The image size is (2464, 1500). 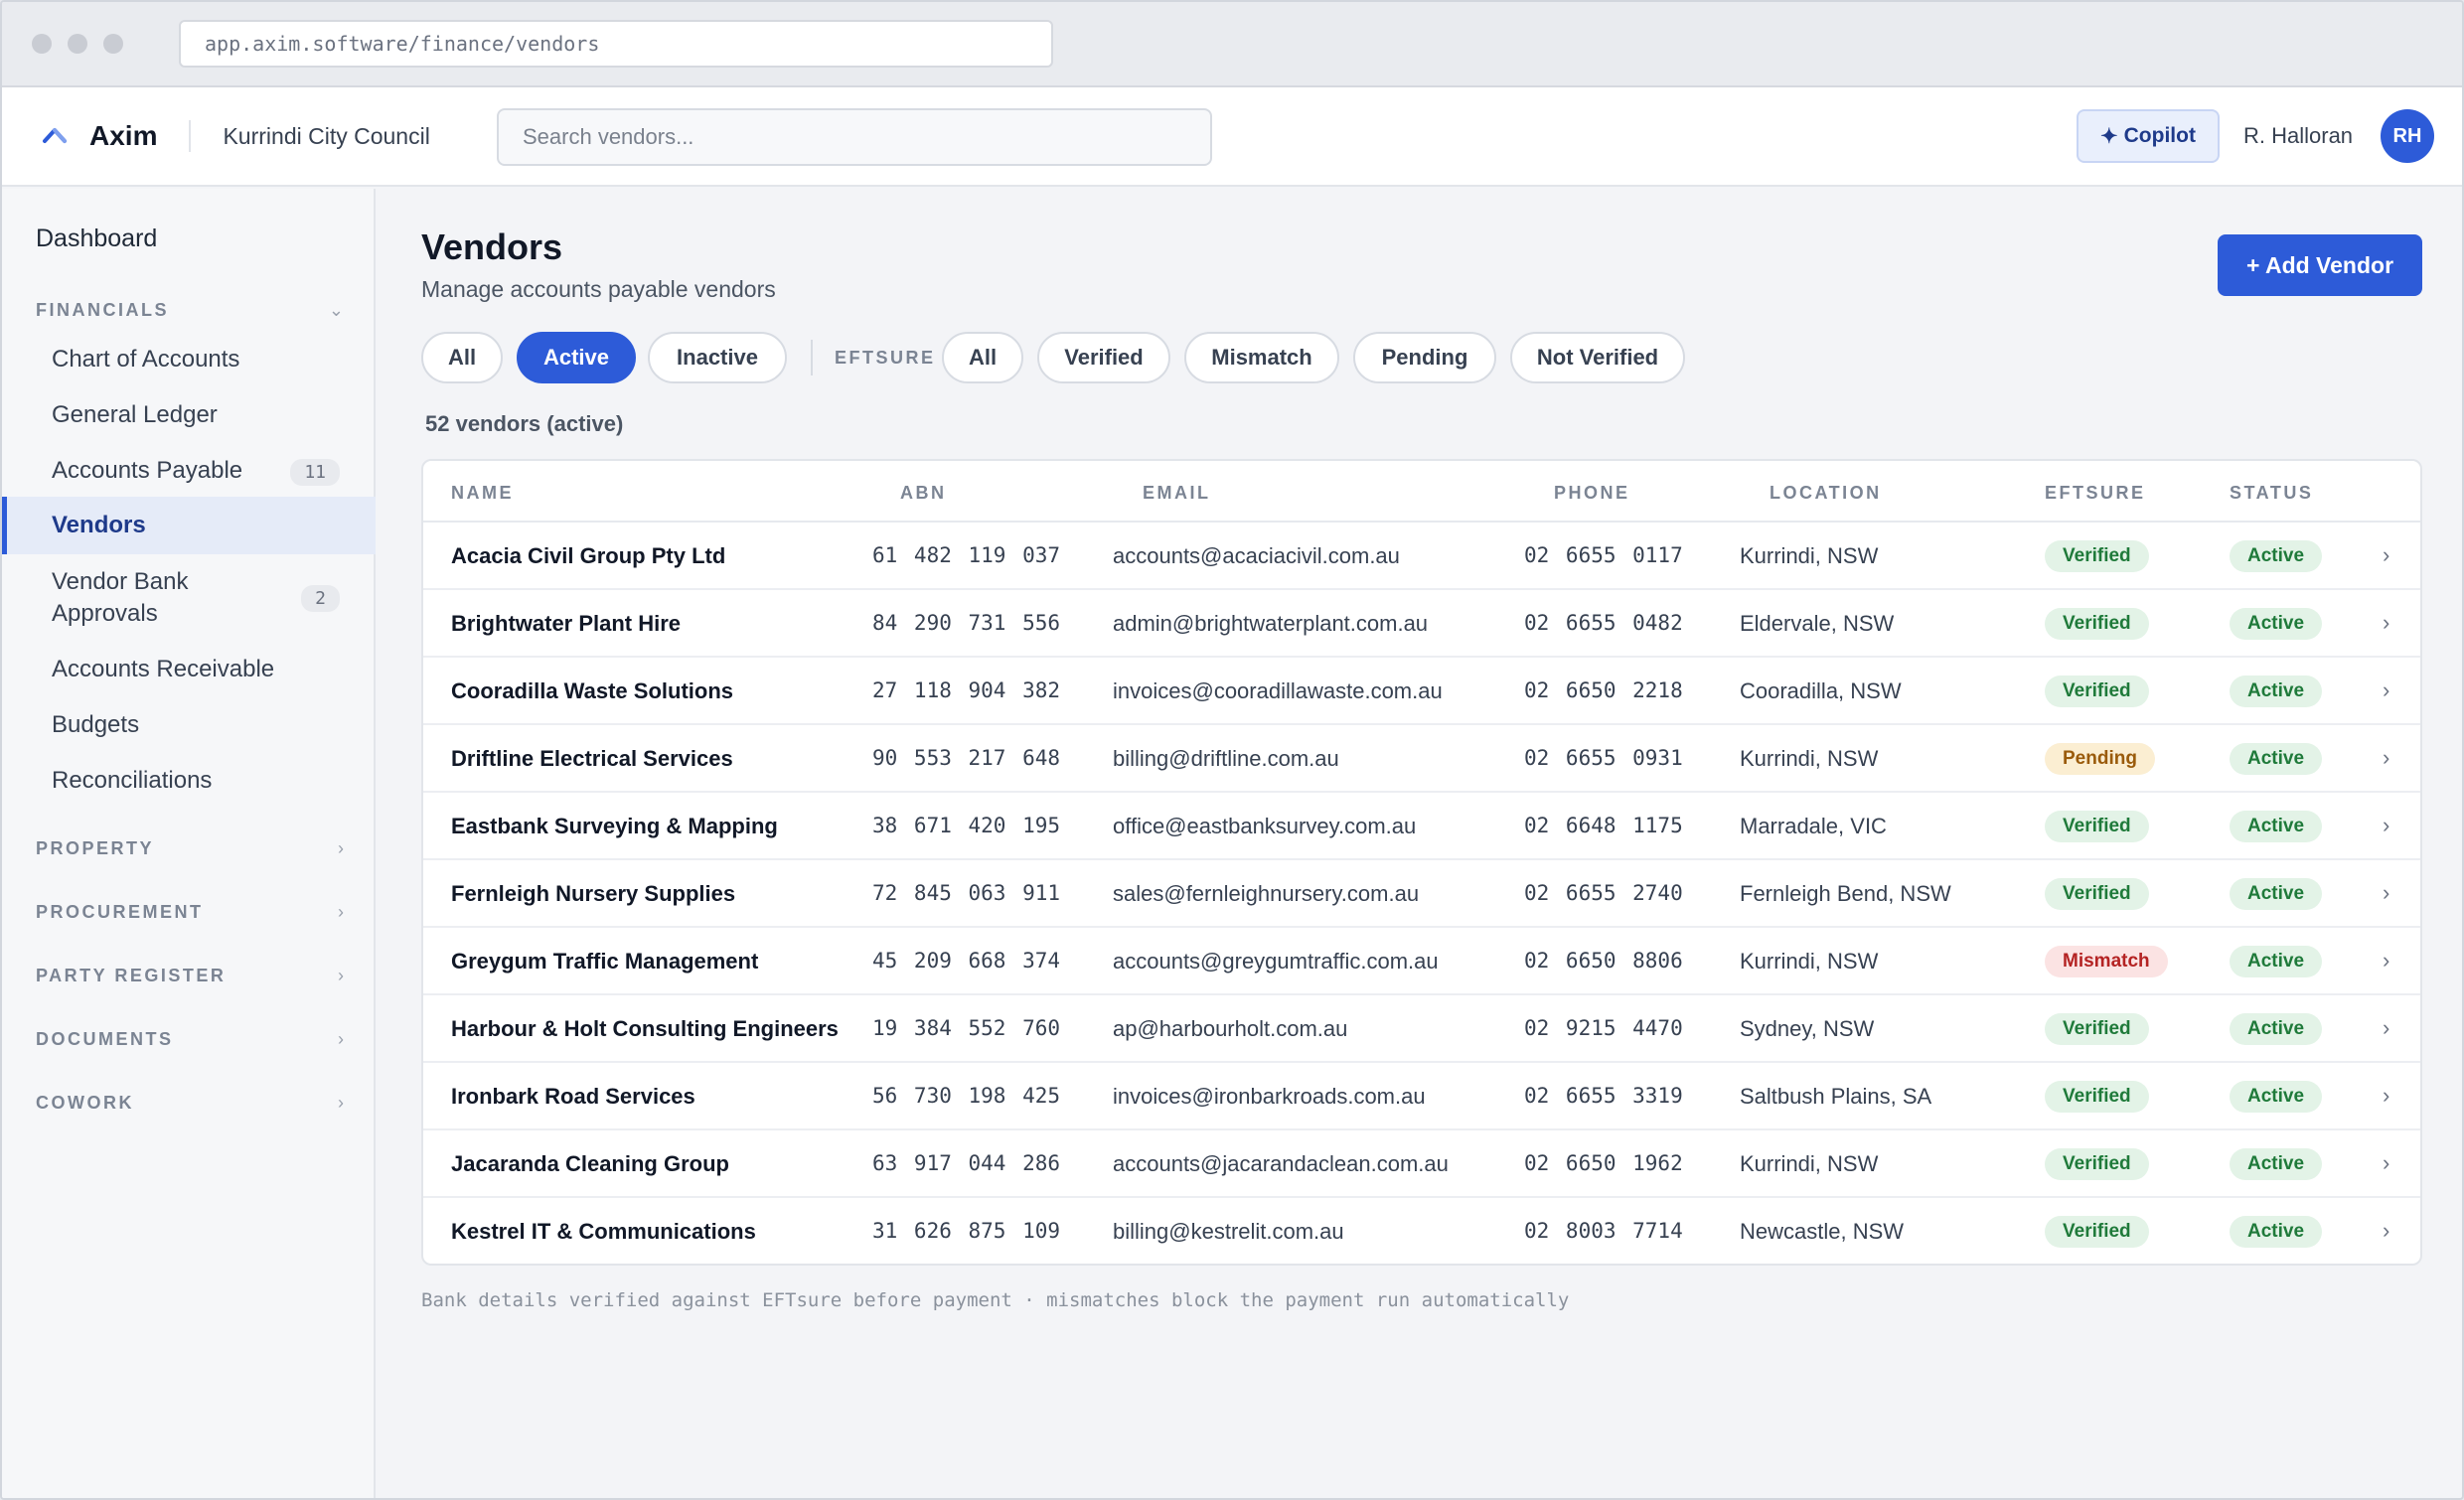 What do you see at coordinates (718, 357) in the screenshot?
I see `filter-status-inactive: Inactive` at bounding box center [718, 357].